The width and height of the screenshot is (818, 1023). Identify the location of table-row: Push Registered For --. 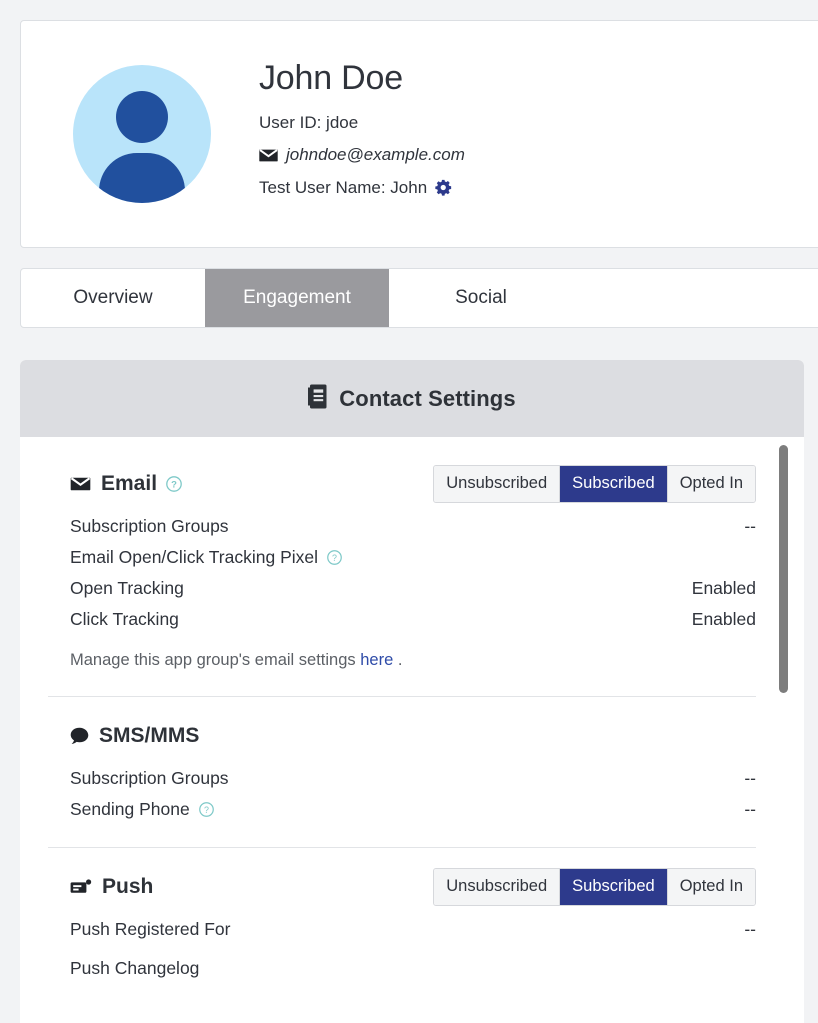
(413, 929).